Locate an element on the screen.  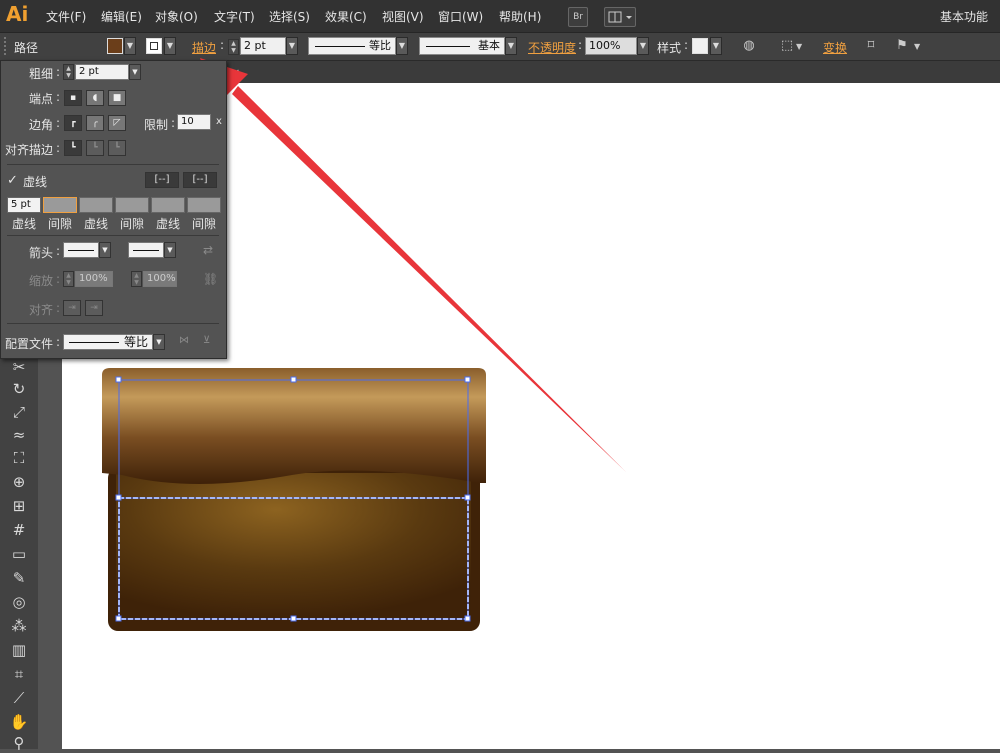
swap-arrowheads-icon: ⇄ is located at coordinates (208, 250).